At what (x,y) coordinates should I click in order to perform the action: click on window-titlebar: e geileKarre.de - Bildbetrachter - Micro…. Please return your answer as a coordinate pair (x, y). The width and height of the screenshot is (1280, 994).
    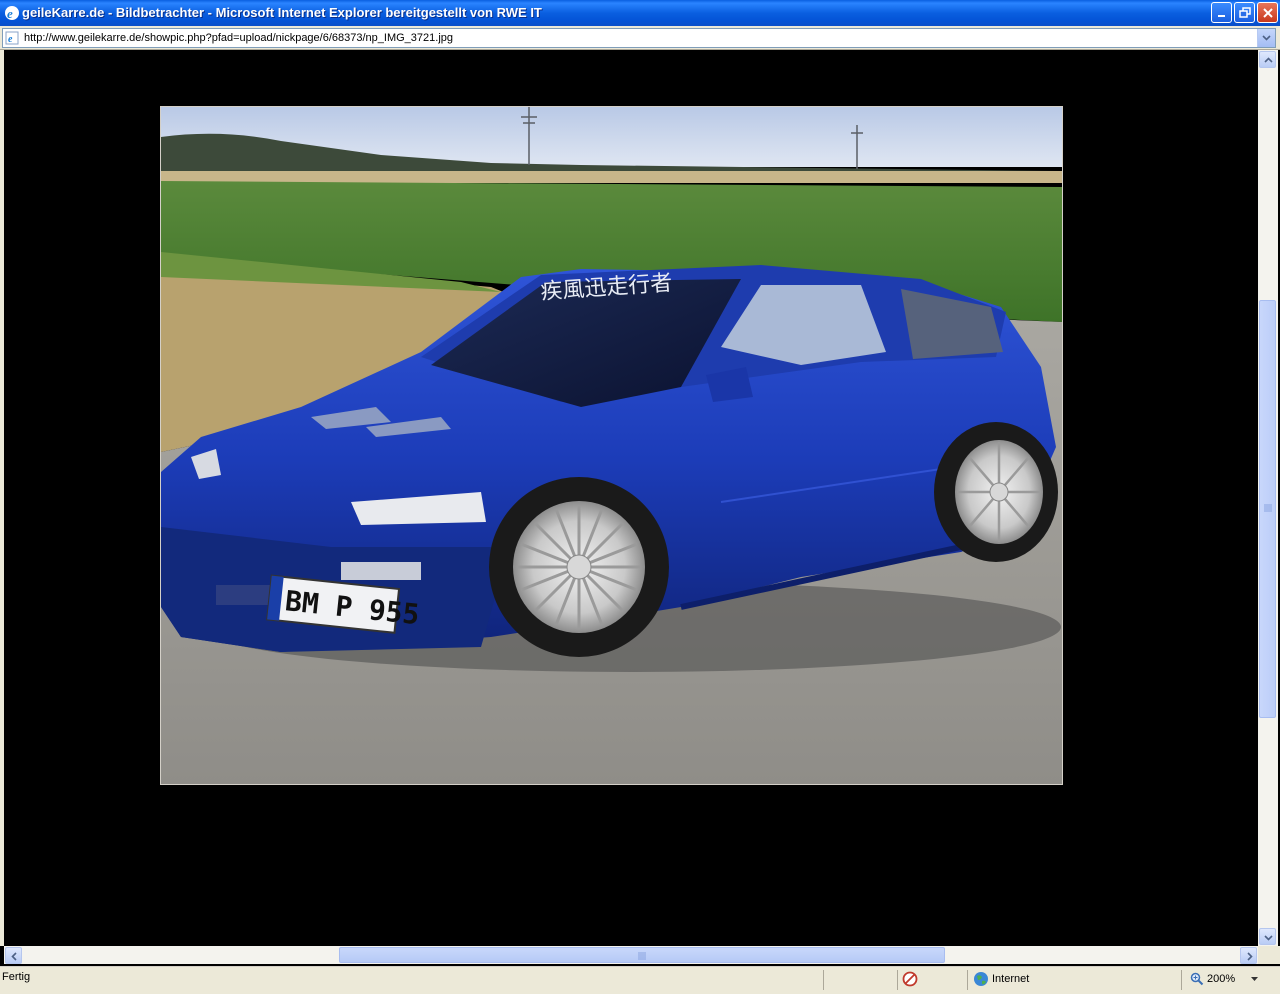
    Looking at the image, I should click on (640, 13).